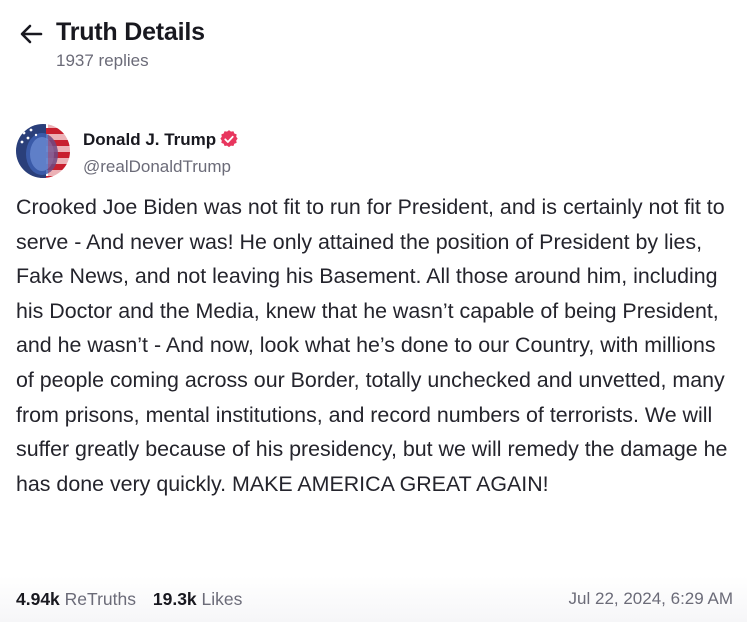  Describe the element at coordinates (366, 153) in the screenshot. I see `post-author-header: Donald J. Trump @realDonaldTrump` at that location.